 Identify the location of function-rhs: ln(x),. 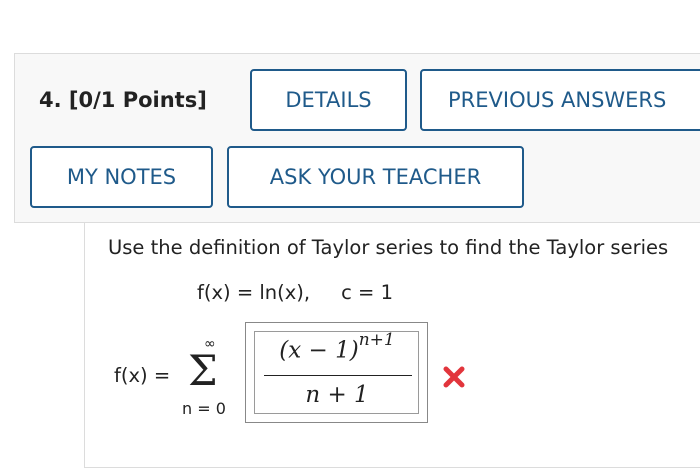
(285, 292).